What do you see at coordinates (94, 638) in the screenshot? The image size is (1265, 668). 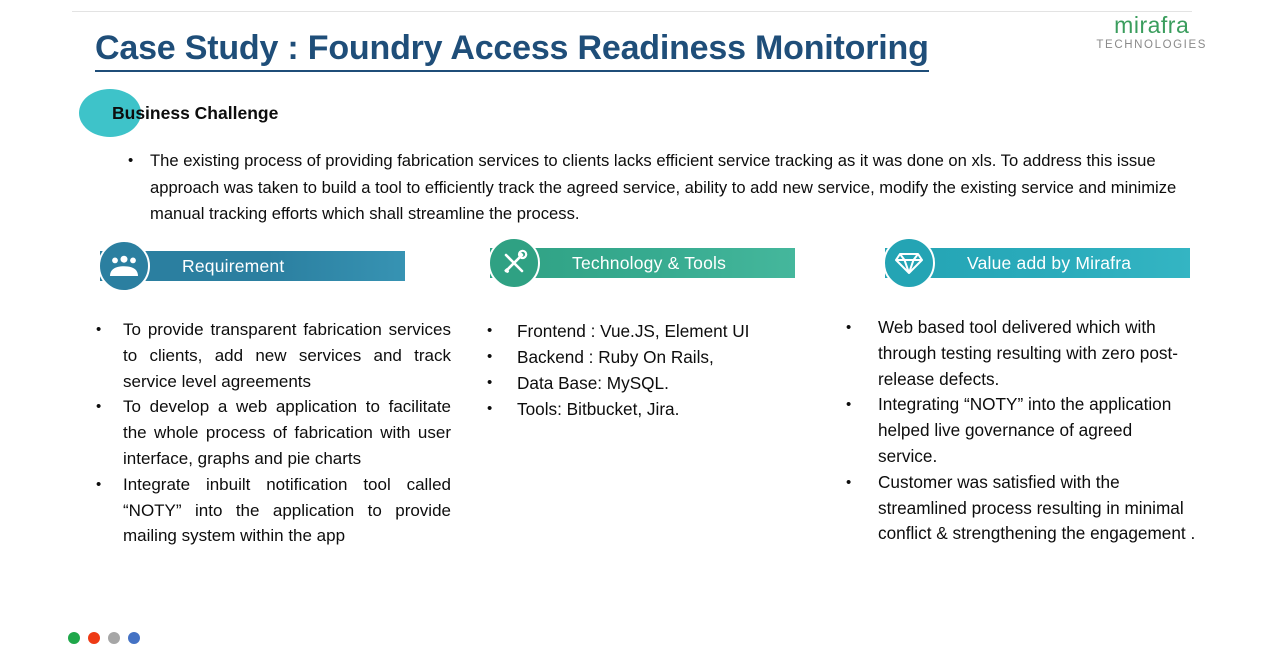 I see `dot-red` at bounding box center [94, 638].